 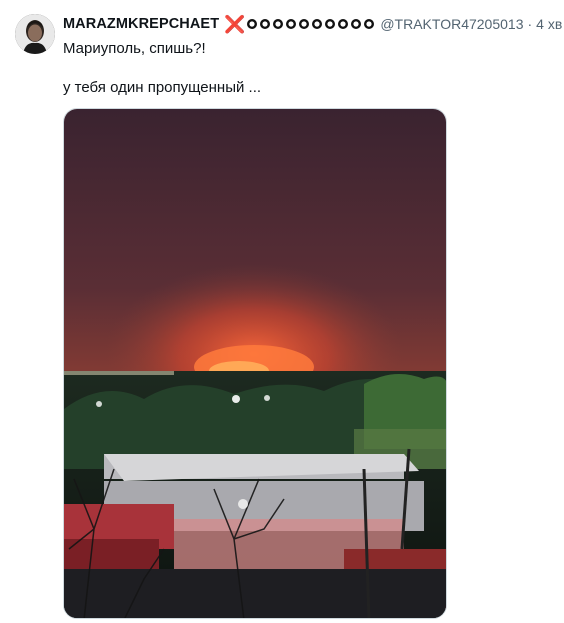 What do you see at coordinates (451, 24) in the screenshot?
I see `author-handle: @TRAKTOR47205013` at bounding box center [451, 24].